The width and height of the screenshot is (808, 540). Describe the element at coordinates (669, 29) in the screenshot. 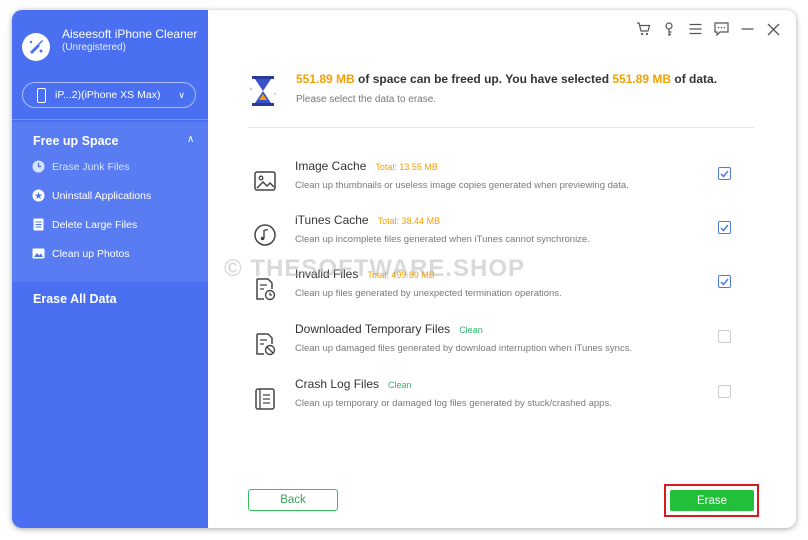

I see `key-icon` at that location.